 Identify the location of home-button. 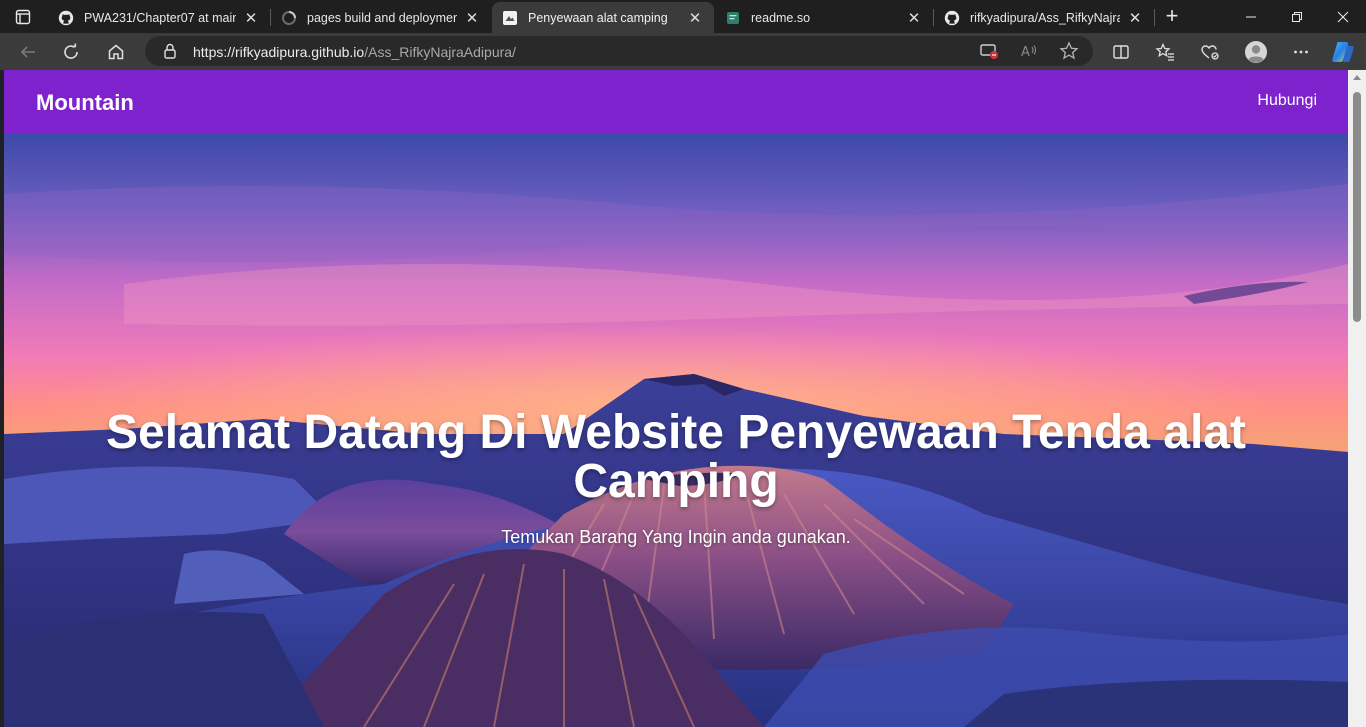
(116, 52).